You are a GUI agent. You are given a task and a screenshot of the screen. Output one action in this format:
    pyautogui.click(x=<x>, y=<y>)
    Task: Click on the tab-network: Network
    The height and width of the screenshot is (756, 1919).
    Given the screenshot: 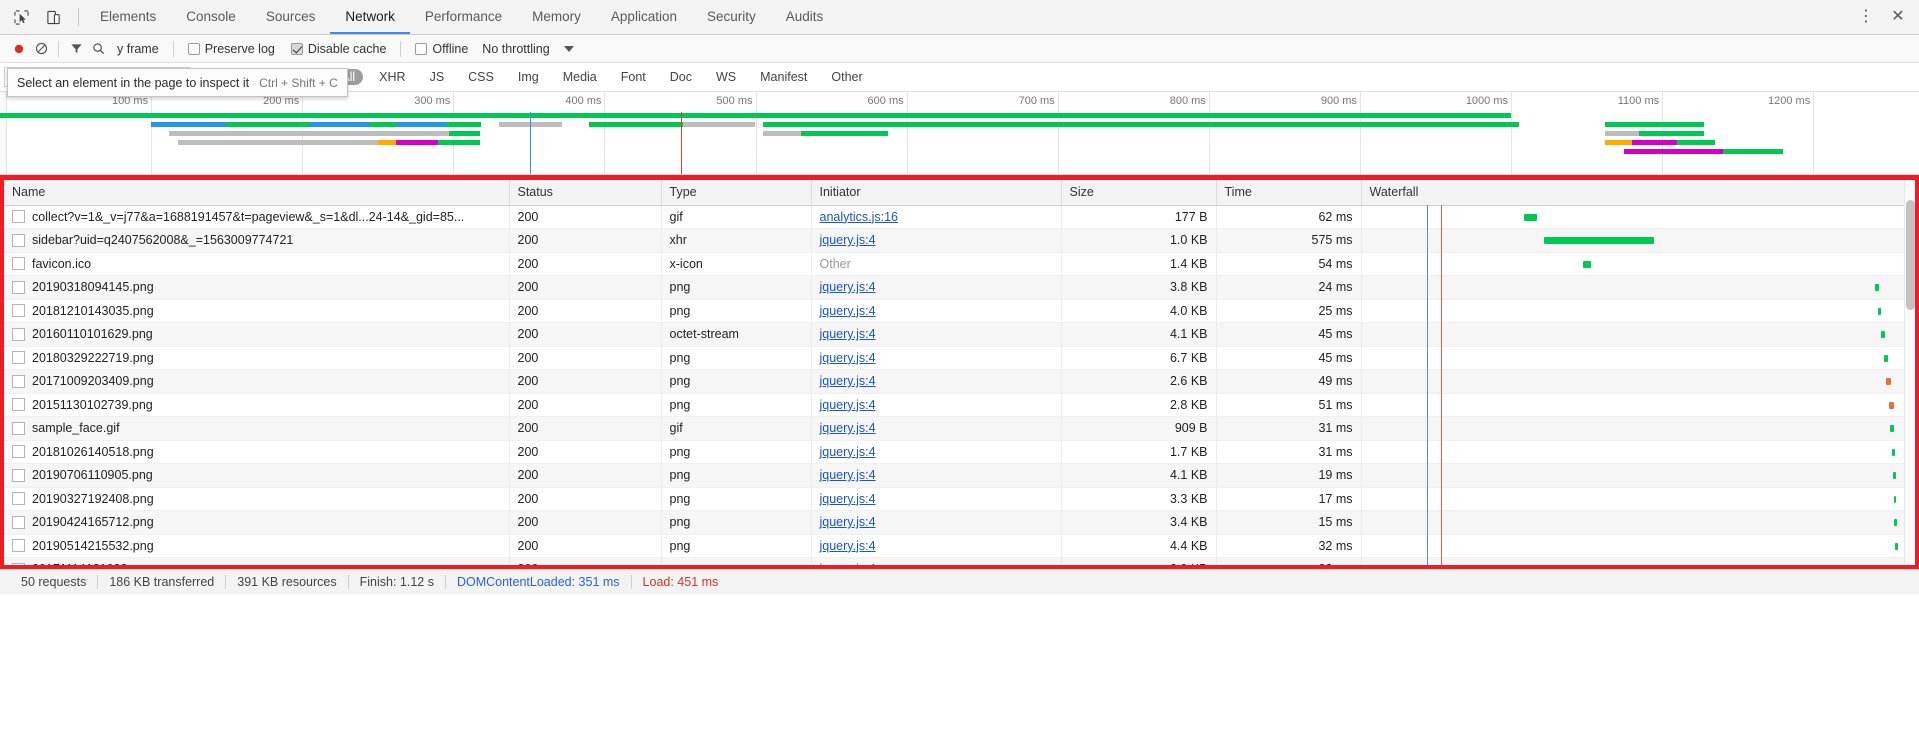 What is the action you would take?
    pyautogui.click(x=370, y=17)
    